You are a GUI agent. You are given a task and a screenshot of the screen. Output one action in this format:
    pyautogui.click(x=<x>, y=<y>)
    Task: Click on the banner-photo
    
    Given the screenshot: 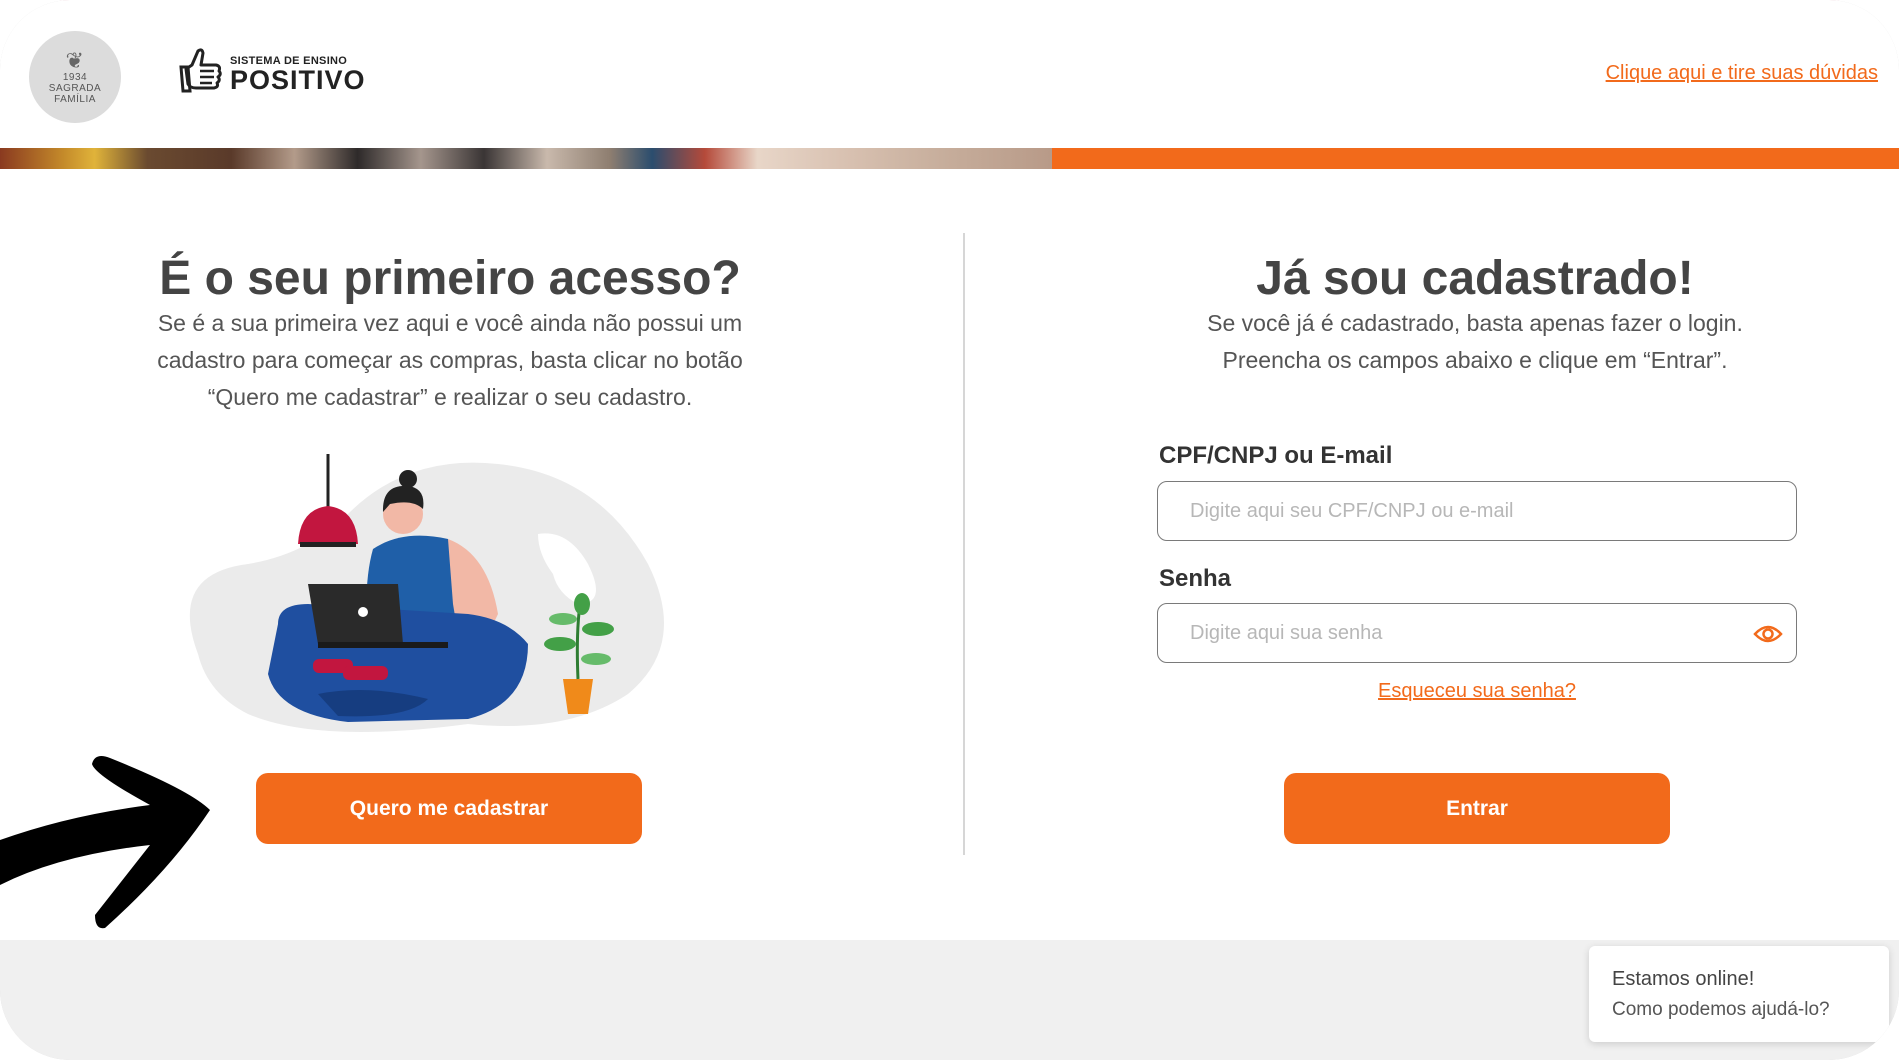 What is the action you would take?
    pyautogui.click(x=526, y=158)
    